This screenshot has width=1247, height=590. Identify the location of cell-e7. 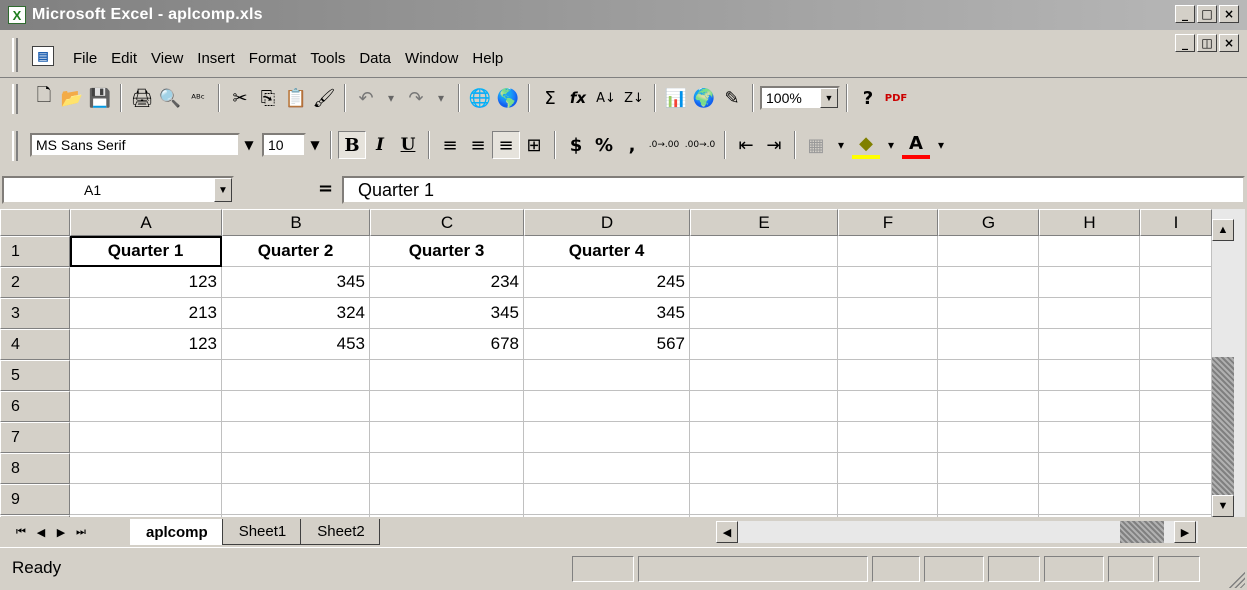
(764, 437).